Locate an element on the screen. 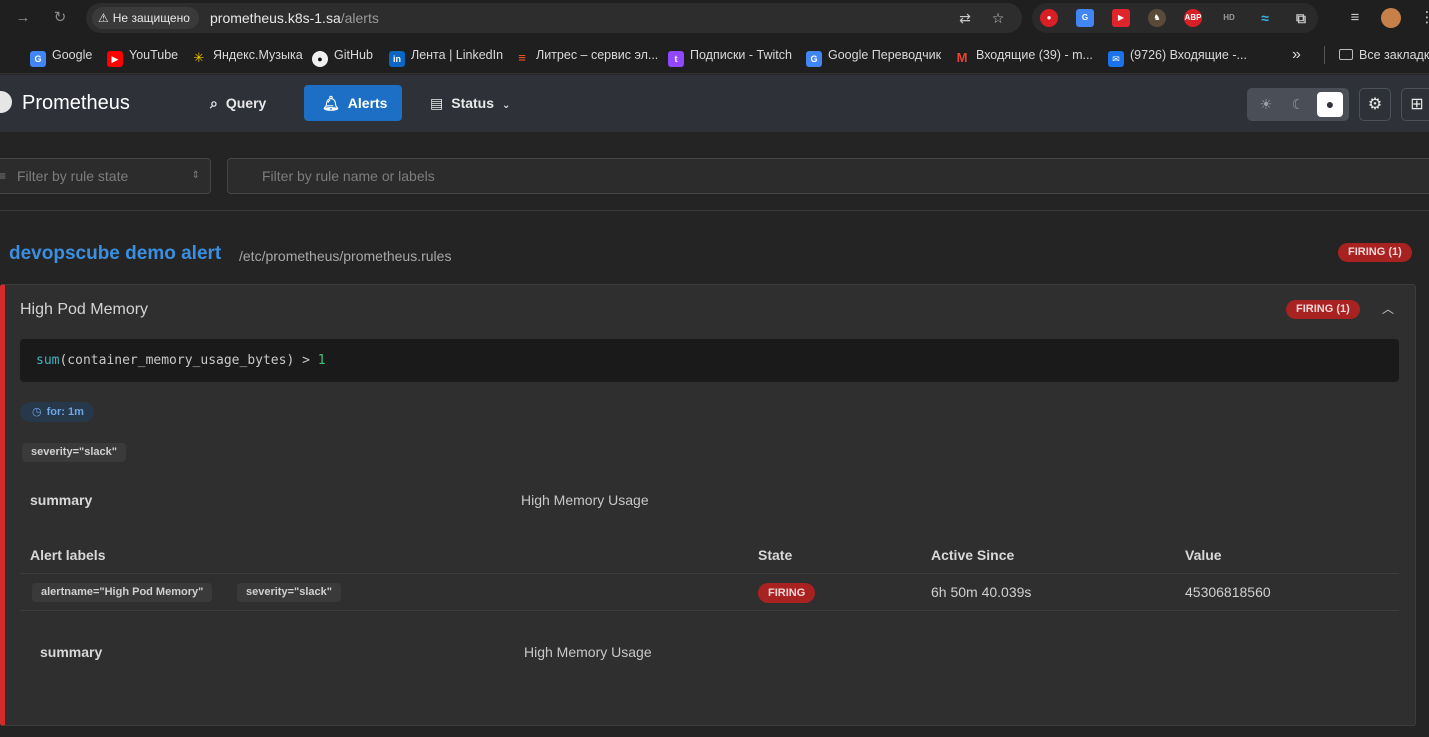 Image resolution: width=1429 pixels, height=737 pixels. avatar is located at coordinates (1391, 18).